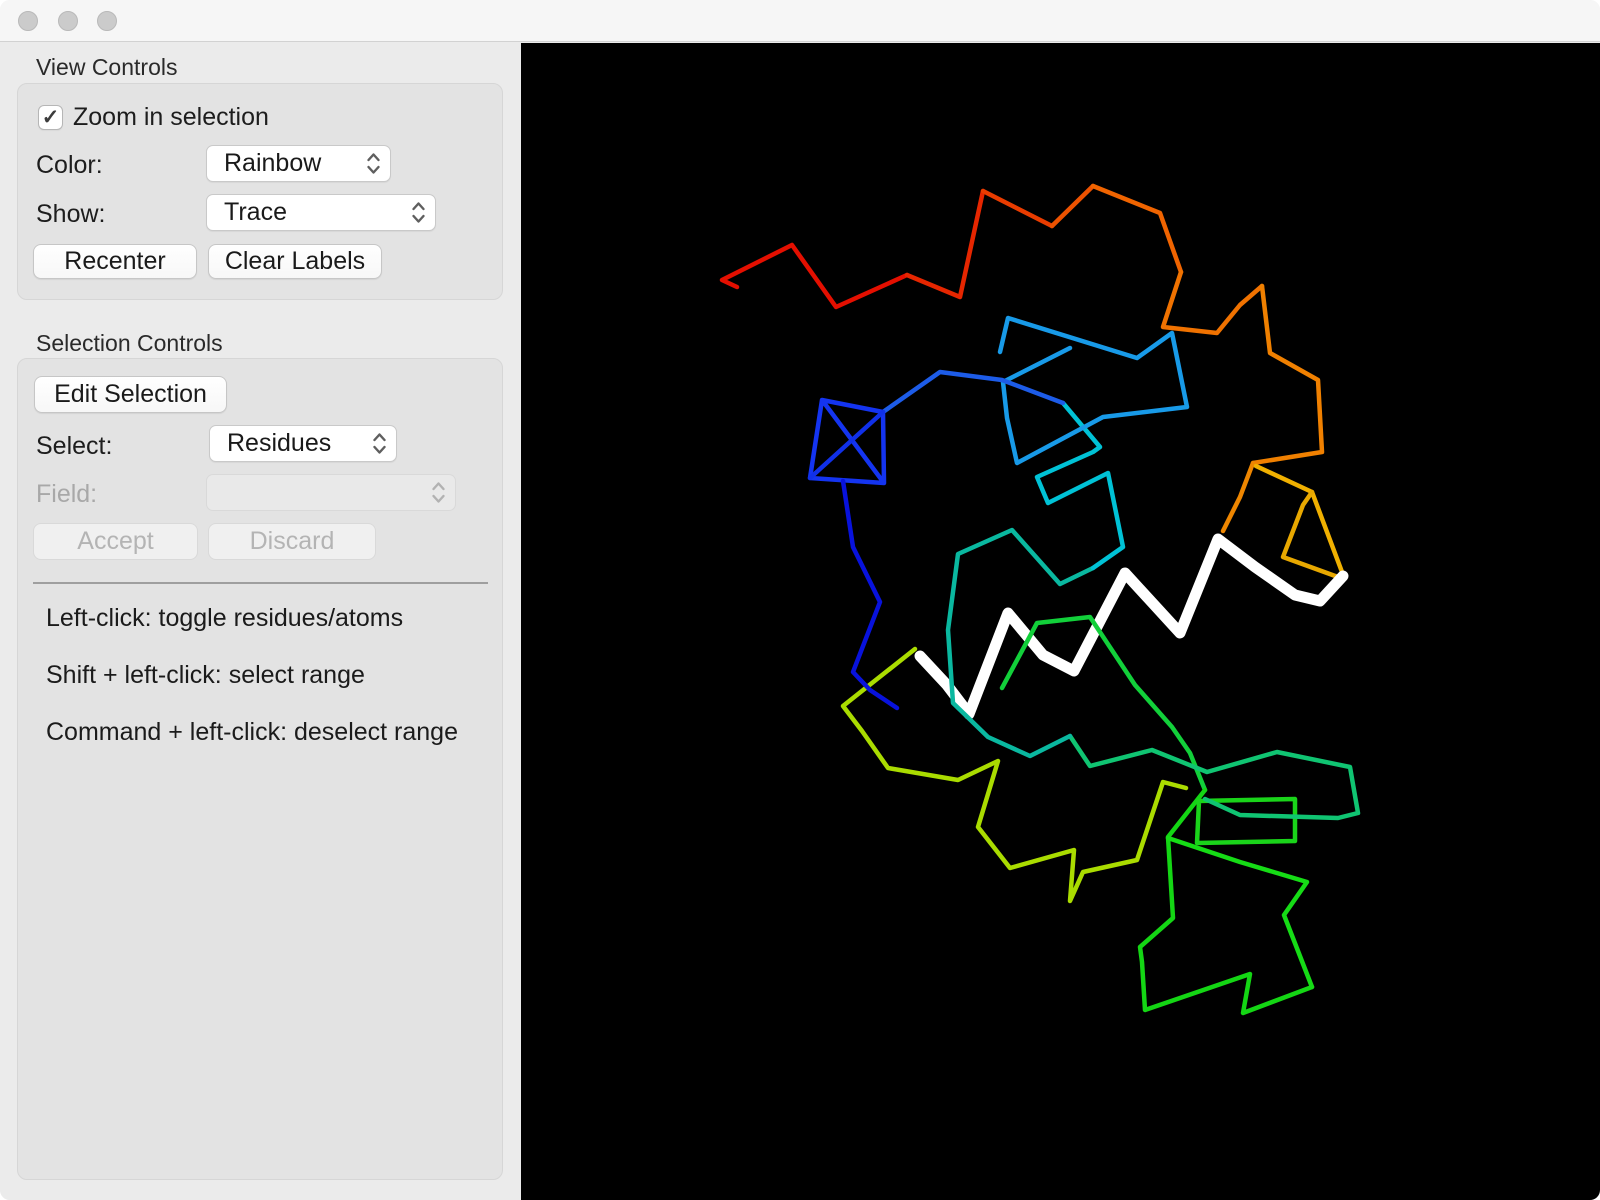 The height and width of the screenshot is (1200, 1600). Describe the element at coordinates (107, 67) in the screenshot. I see `view-controls-heading: View Controls` at that location.